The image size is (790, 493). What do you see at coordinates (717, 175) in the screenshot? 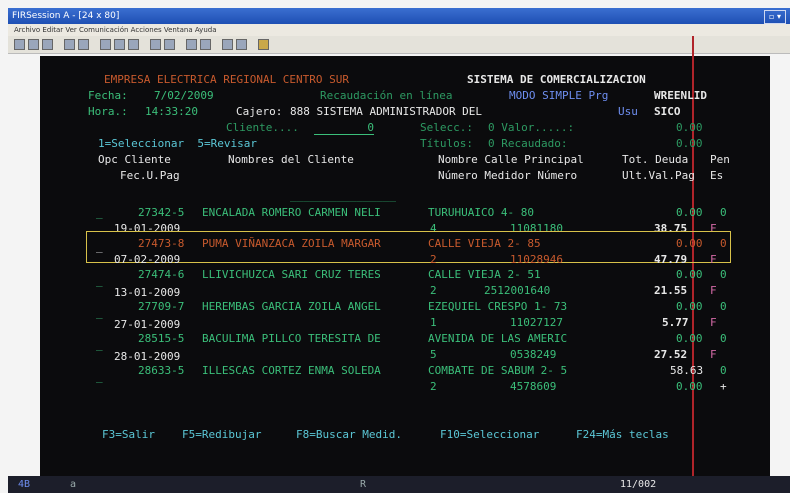
I see `column-es: Es` at bounding box center [717, 175].